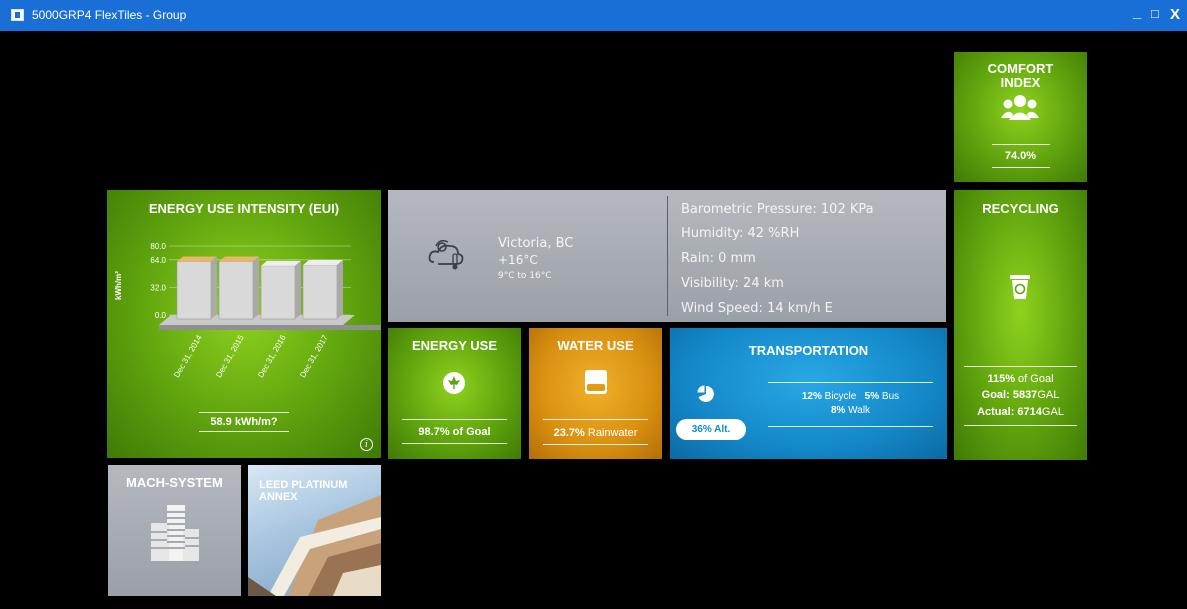 Image resolution: width=1187 pixels, height=609 pixels. I want to click on close-button: X, so click(1175, 14).